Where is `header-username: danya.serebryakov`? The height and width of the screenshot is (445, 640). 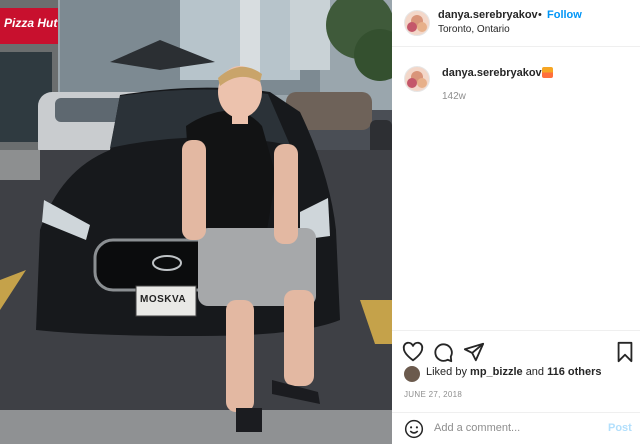
header-username: danya.serebryakov is located at coordinates (488, 15).